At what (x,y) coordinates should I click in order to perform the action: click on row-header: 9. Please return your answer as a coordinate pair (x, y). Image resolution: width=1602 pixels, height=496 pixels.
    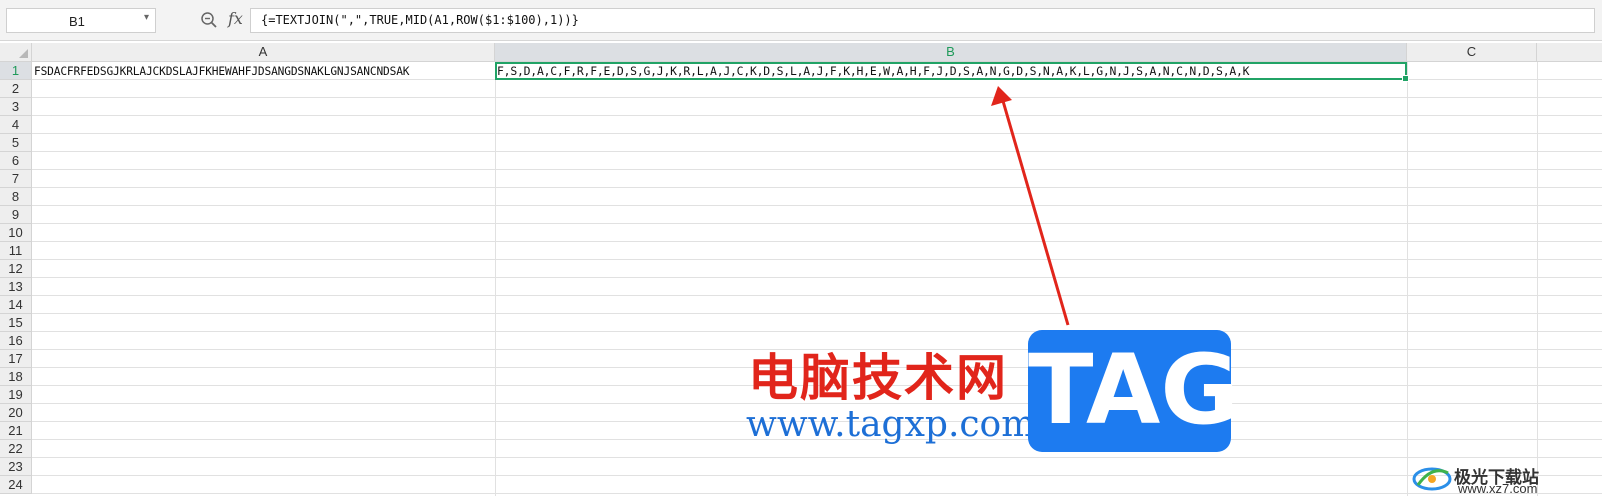
    Looking at the image, I should click on (16, 215).